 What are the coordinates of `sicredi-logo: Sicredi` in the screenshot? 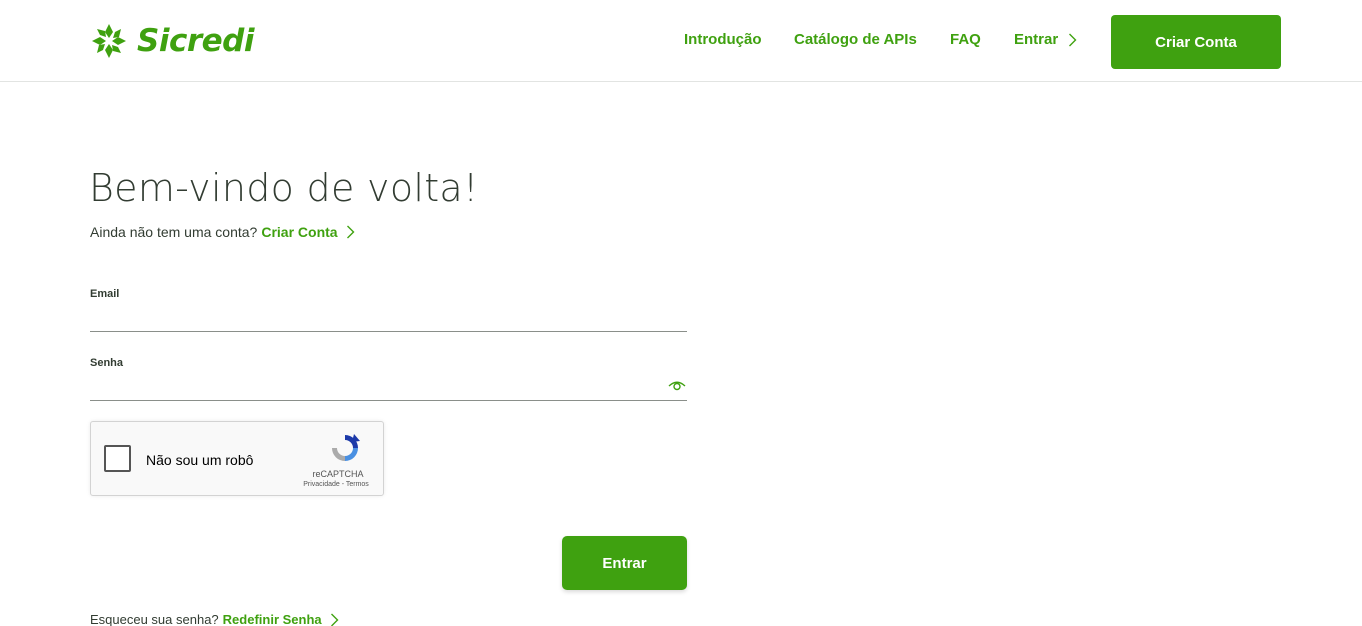 It's located at (172, 41).